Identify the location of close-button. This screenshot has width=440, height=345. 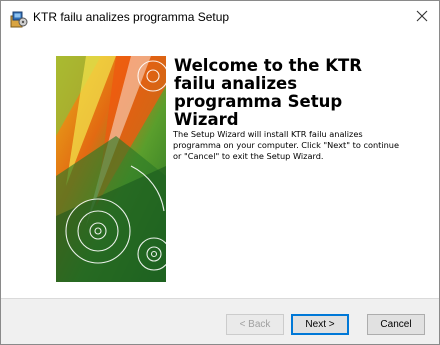
(422, 18).